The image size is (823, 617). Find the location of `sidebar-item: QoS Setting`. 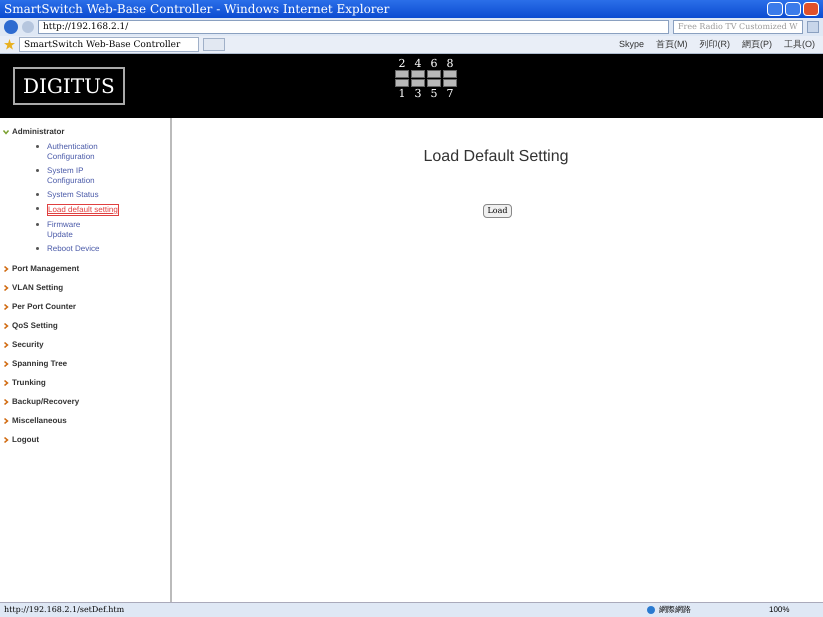

sidebar-item: QoS Setting is located at coordinates (35, 326).